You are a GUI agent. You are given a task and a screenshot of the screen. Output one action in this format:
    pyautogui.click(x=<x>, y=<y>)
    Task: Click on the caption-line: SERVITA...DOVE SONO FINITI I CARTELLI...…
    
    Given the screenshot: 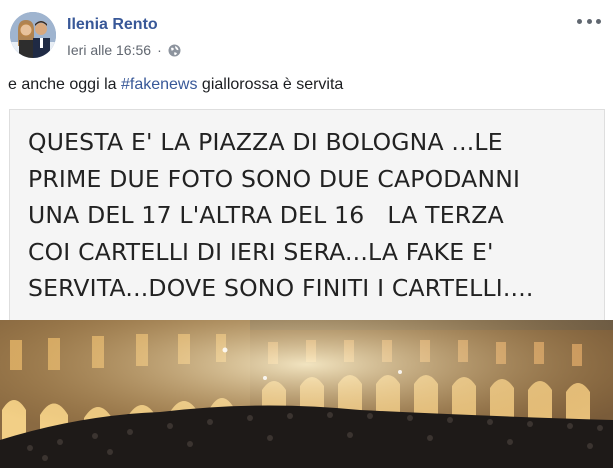 What is the action you would take?
    pyautogui.click(x=281, y=288)
    